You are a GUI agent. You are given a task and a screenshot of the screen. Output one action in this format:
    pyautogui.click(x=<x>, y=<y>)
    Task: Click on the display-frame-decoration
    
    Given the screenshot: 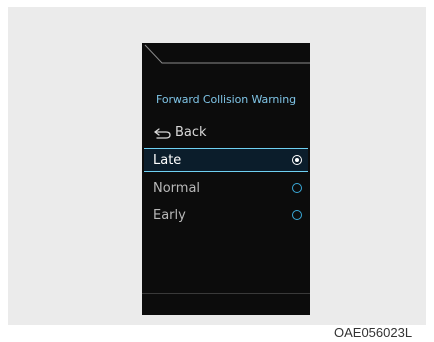 What is the action you would take?
    pyautogui.click(x=227, y=54)
    